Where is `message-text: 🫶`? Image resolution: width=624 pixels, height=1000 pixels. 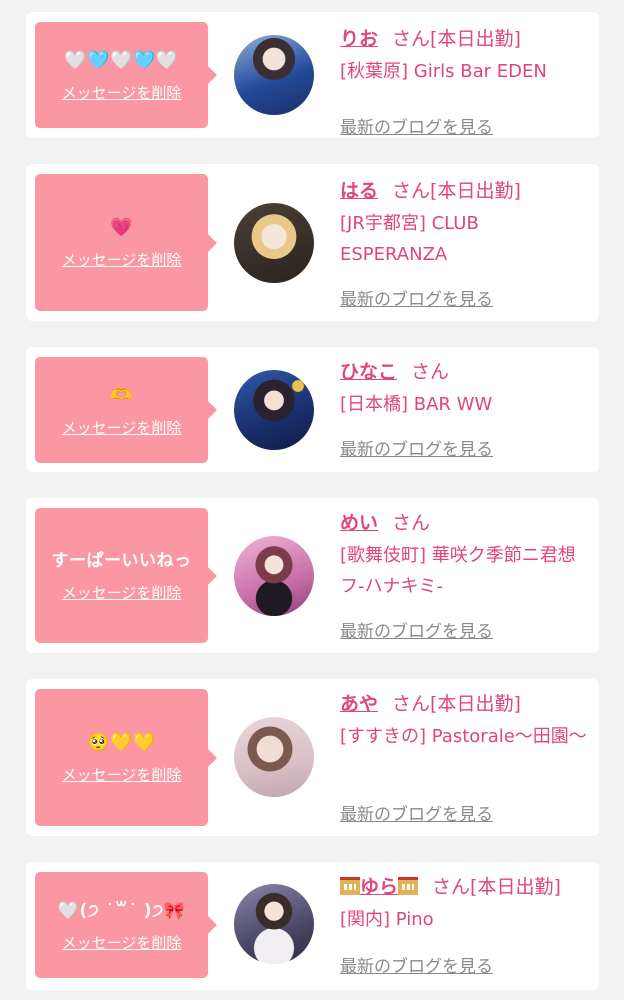
message-text: 🫶 is located at coordinates (121, 395).